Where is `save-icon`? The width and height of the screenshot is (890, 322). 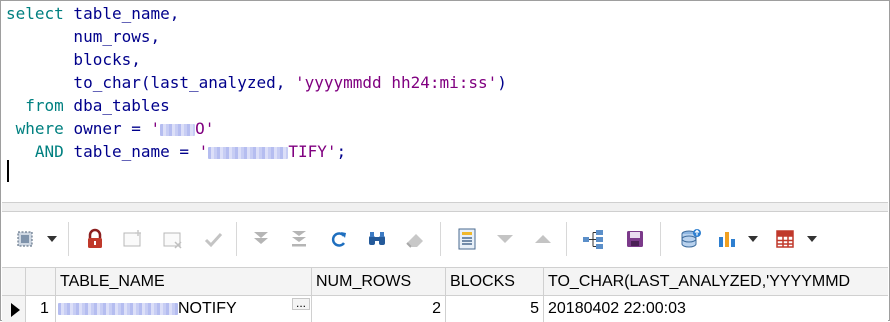
save-icon is located at coordinates (635, 239).